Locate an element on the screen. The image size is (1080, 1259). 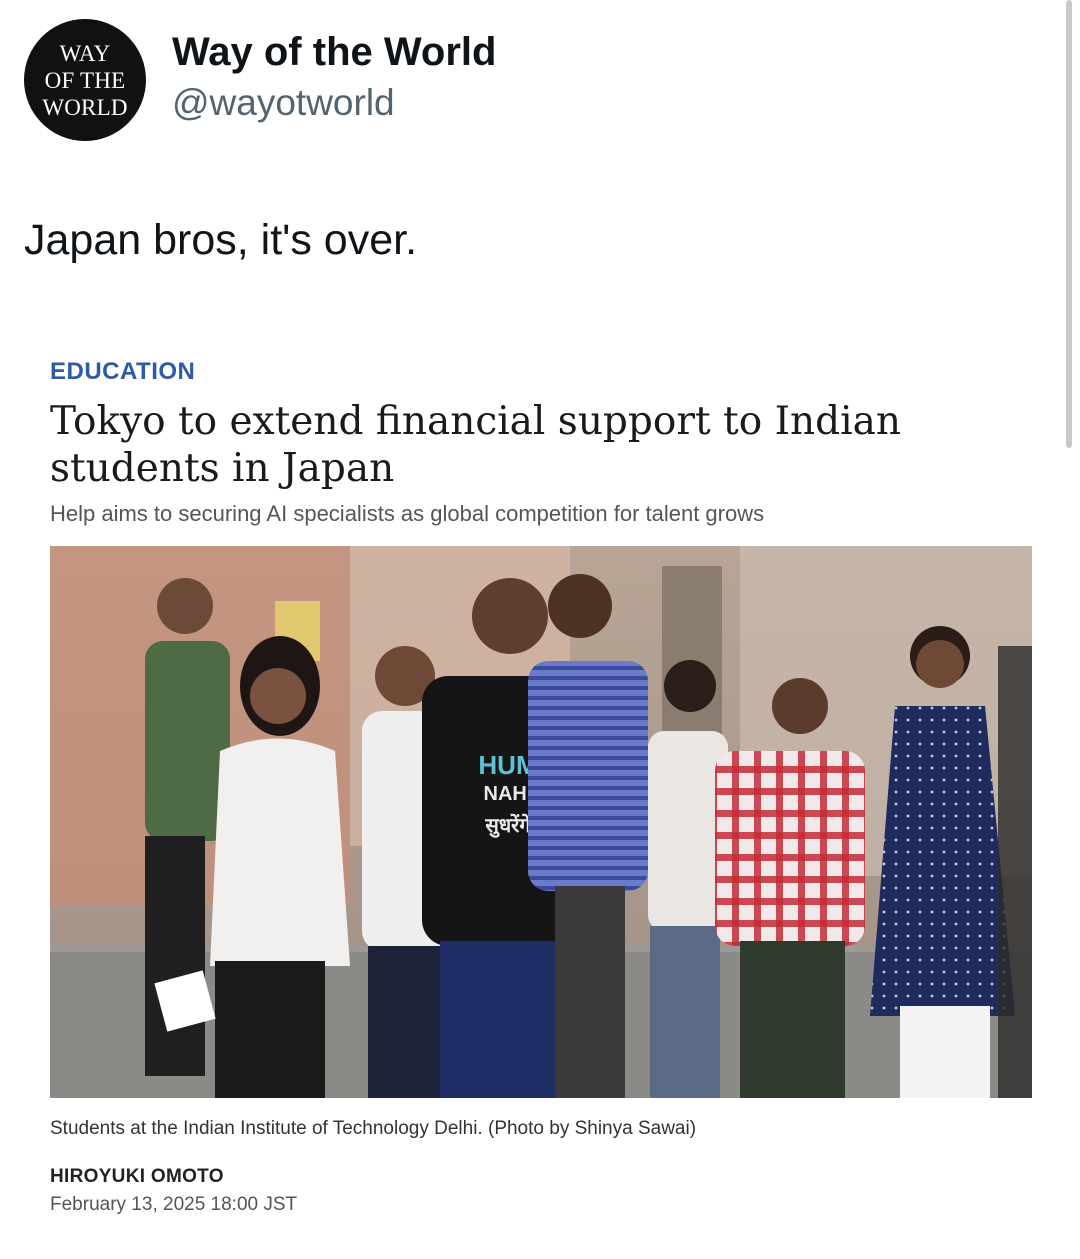
section-label: EDUCATION is located at coordinates (123, 371).